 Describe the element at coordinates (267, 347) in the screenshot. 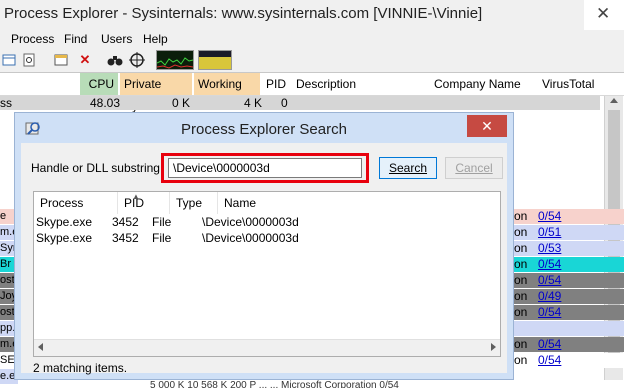

I see `horizontal-scrollbar` at that location.